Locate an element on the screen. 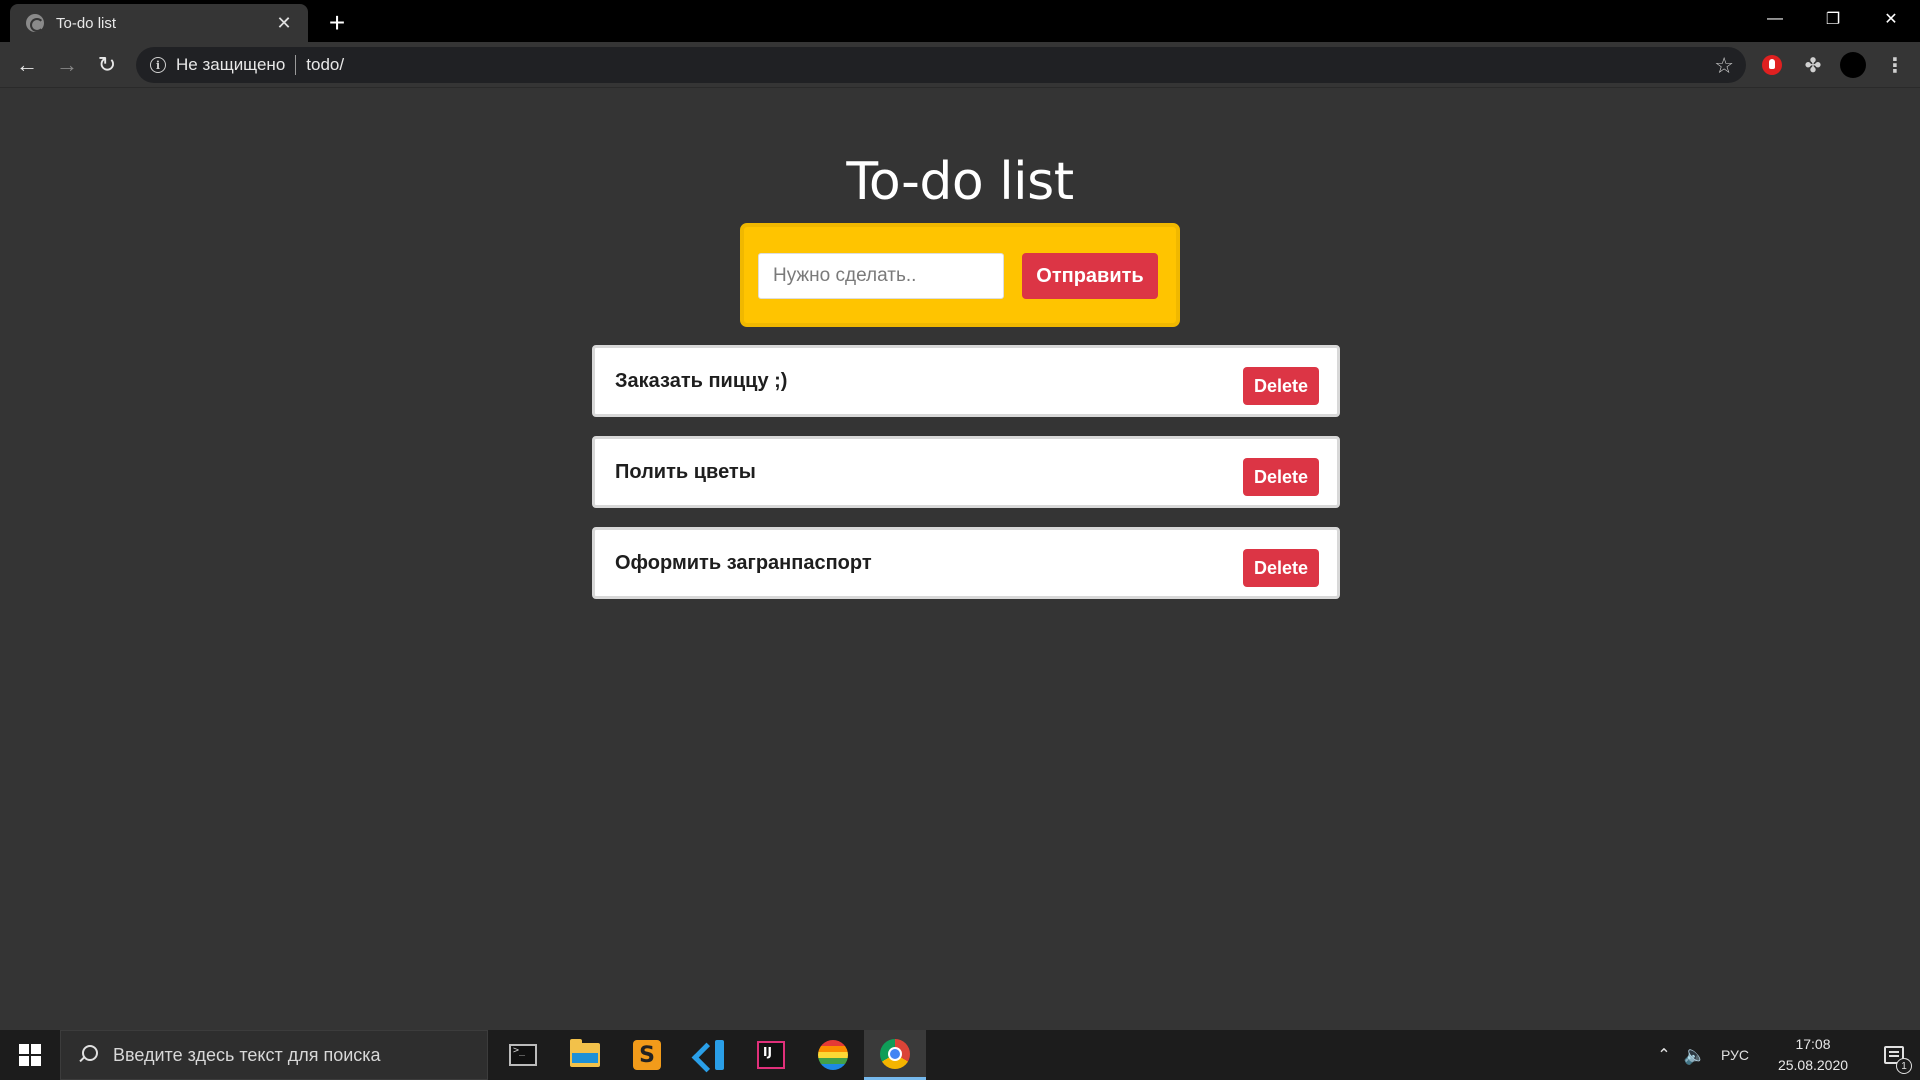 The height and width of the screenshot is (1080, 1920). window-controls: — ❐ ✕ is located at coordinates (1833, 19).